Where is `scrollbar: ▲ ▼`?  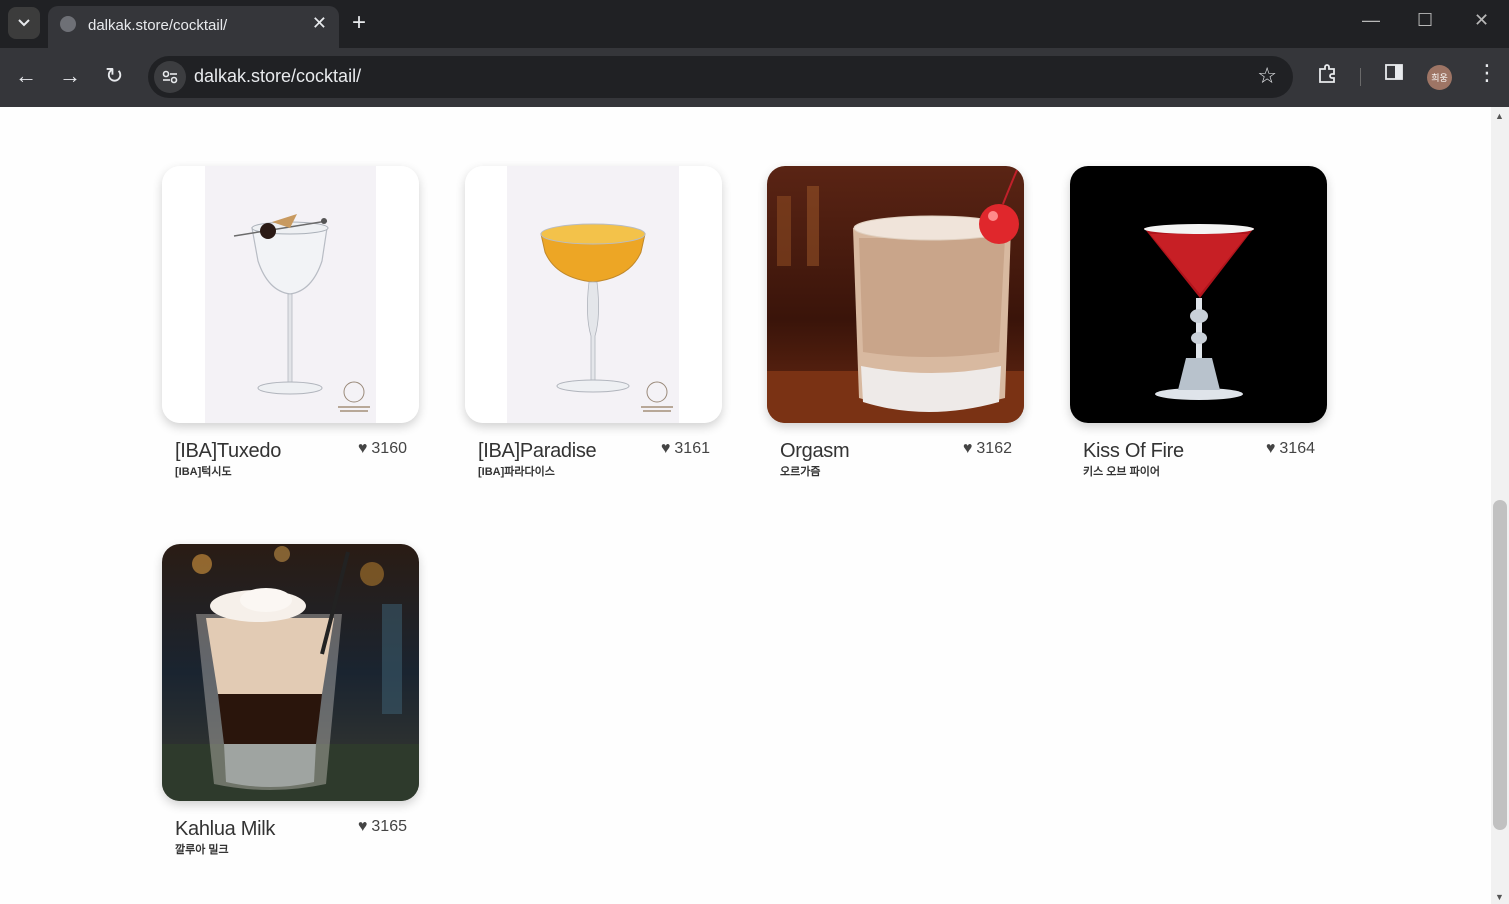
scrollbar: ▲ ▼ is located at coordinates (1500, 505).